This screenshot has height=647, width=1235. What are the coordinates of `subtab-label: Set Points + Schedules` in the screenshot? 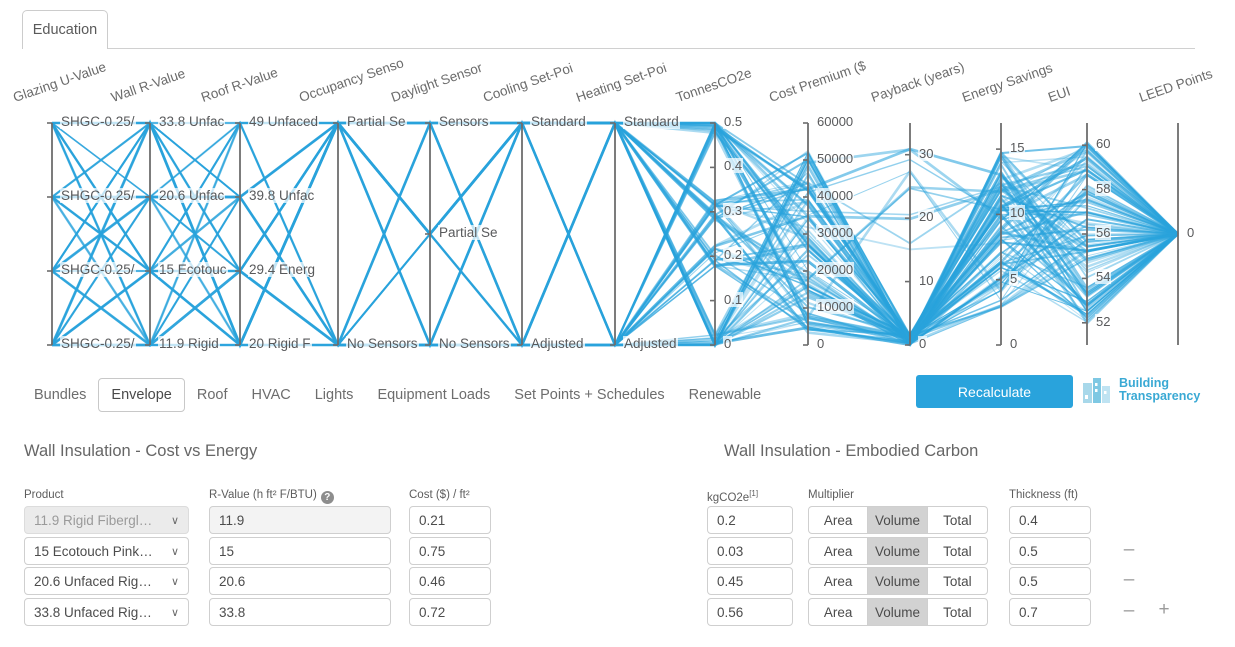 It's located at (589, 395).